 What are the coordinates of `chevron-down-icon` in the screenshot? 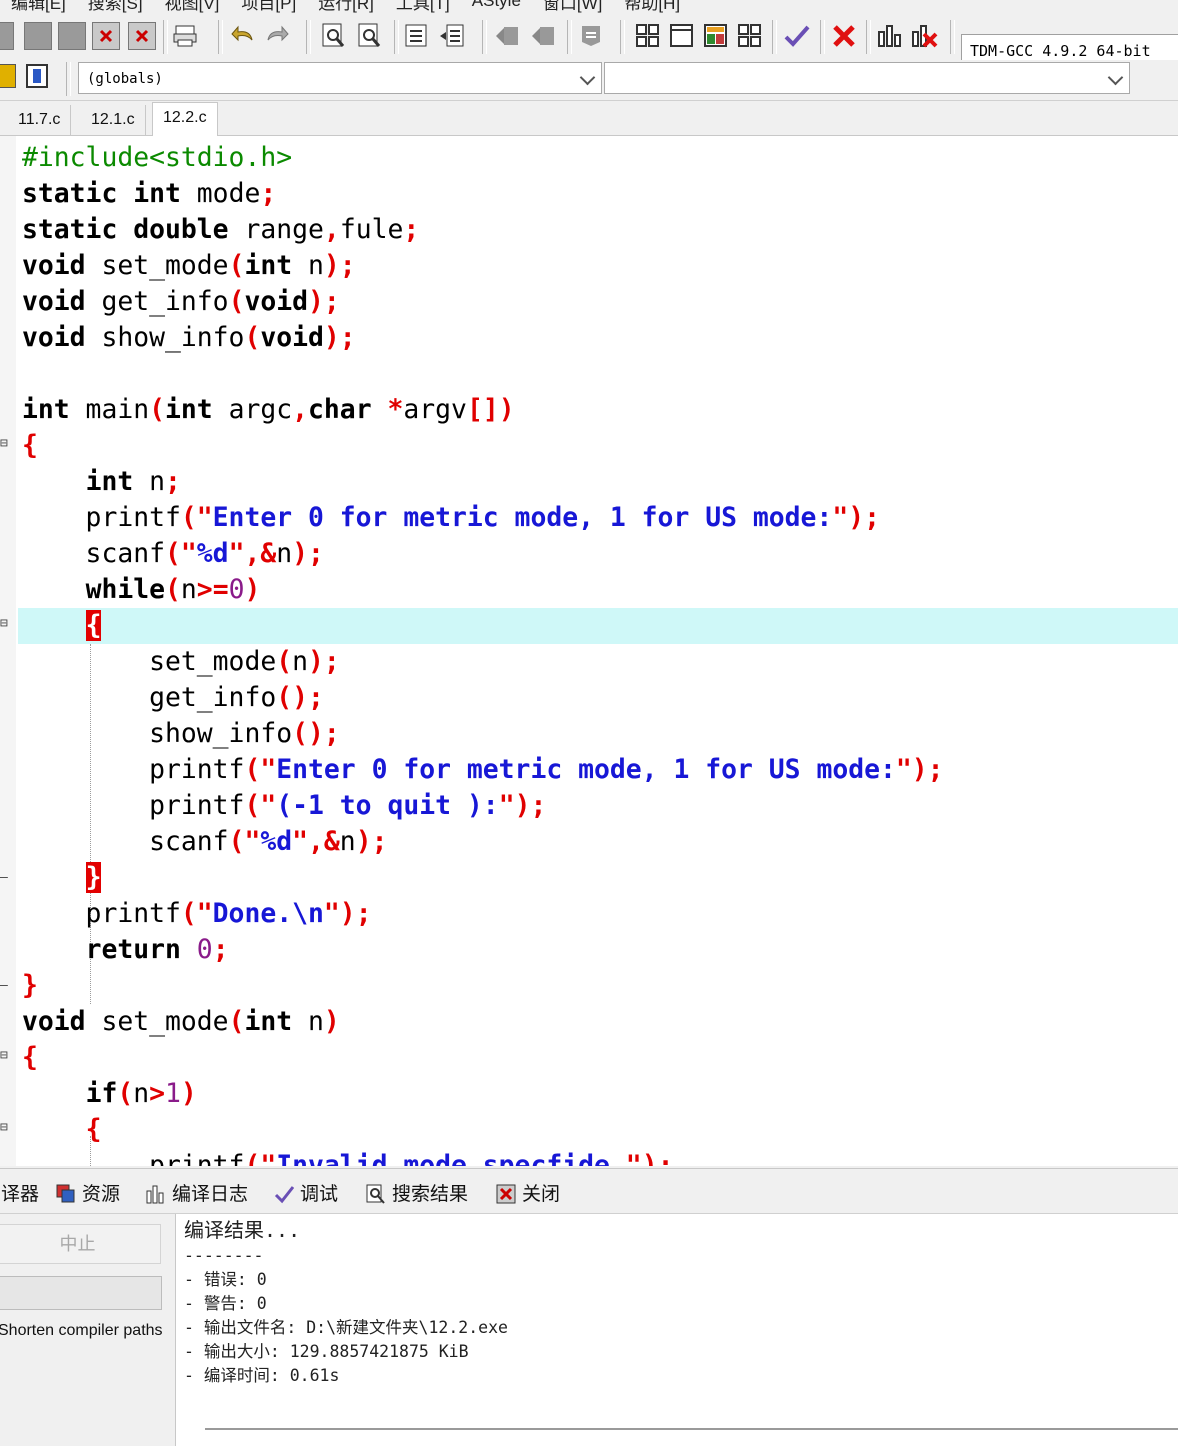 It's located at (587, 77).